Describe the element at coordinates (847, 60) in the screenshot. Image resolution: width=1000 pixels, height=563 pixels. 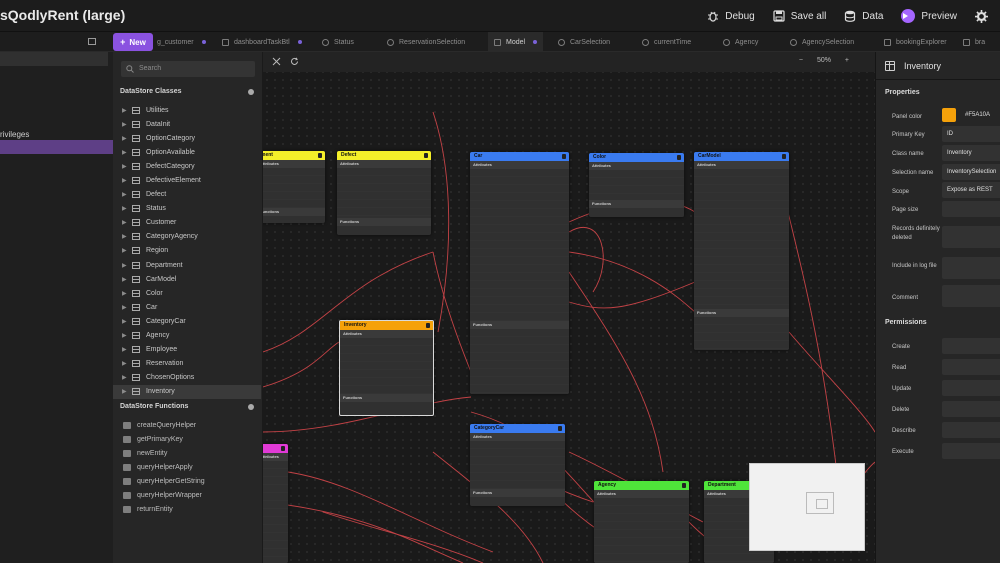
I see `zoom-in-button: +` at that location.